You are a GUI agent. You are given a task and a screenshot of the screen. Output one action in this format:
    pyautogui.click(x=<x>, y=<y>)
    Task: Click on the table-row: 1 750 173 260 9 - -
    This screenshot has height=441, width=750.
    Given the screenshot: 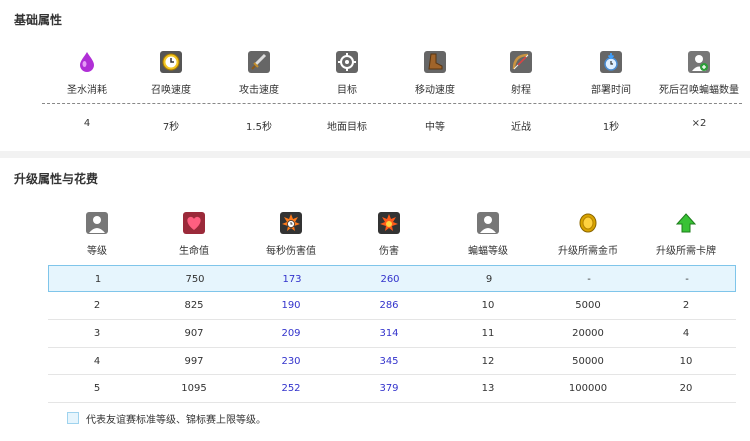 What is the action you would take?
    pyautogui.click(x=392, y=278)
    